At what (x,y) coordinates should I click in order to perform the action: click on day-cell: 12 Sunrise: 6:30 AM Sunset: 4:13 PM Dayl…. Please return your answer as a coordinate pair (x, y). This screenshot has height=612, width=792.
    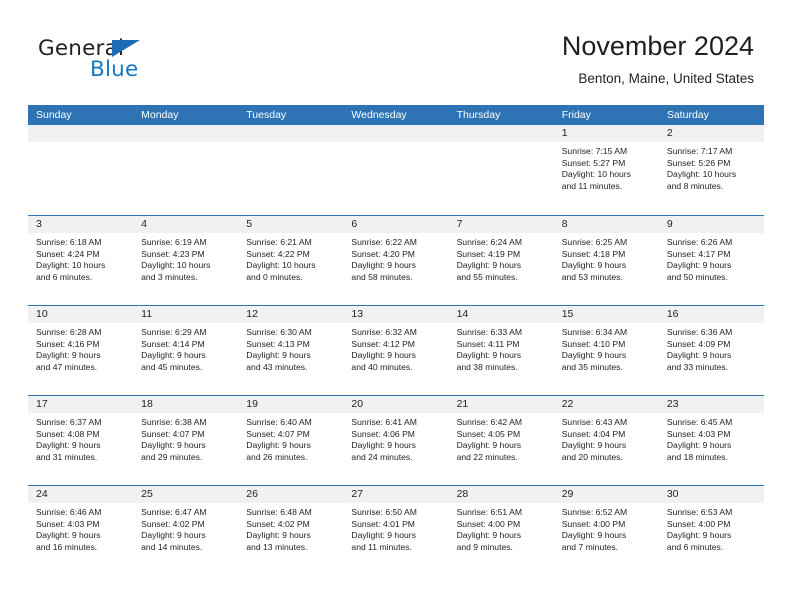
    Looking at the image, I should click on (291, 350).